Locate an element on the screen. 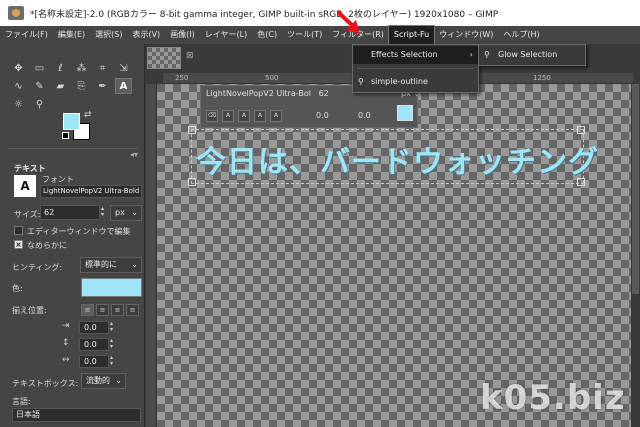 The width and height of the screenshot is (640, 427). textbox-select: 流動的 ⌄ is located at coordinates (103, 381).